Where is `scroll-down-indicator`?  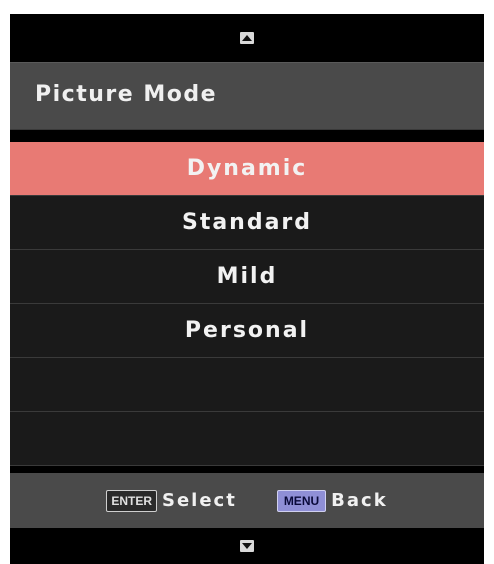 scroll-down-indicator is located at coordinates (247, 546).